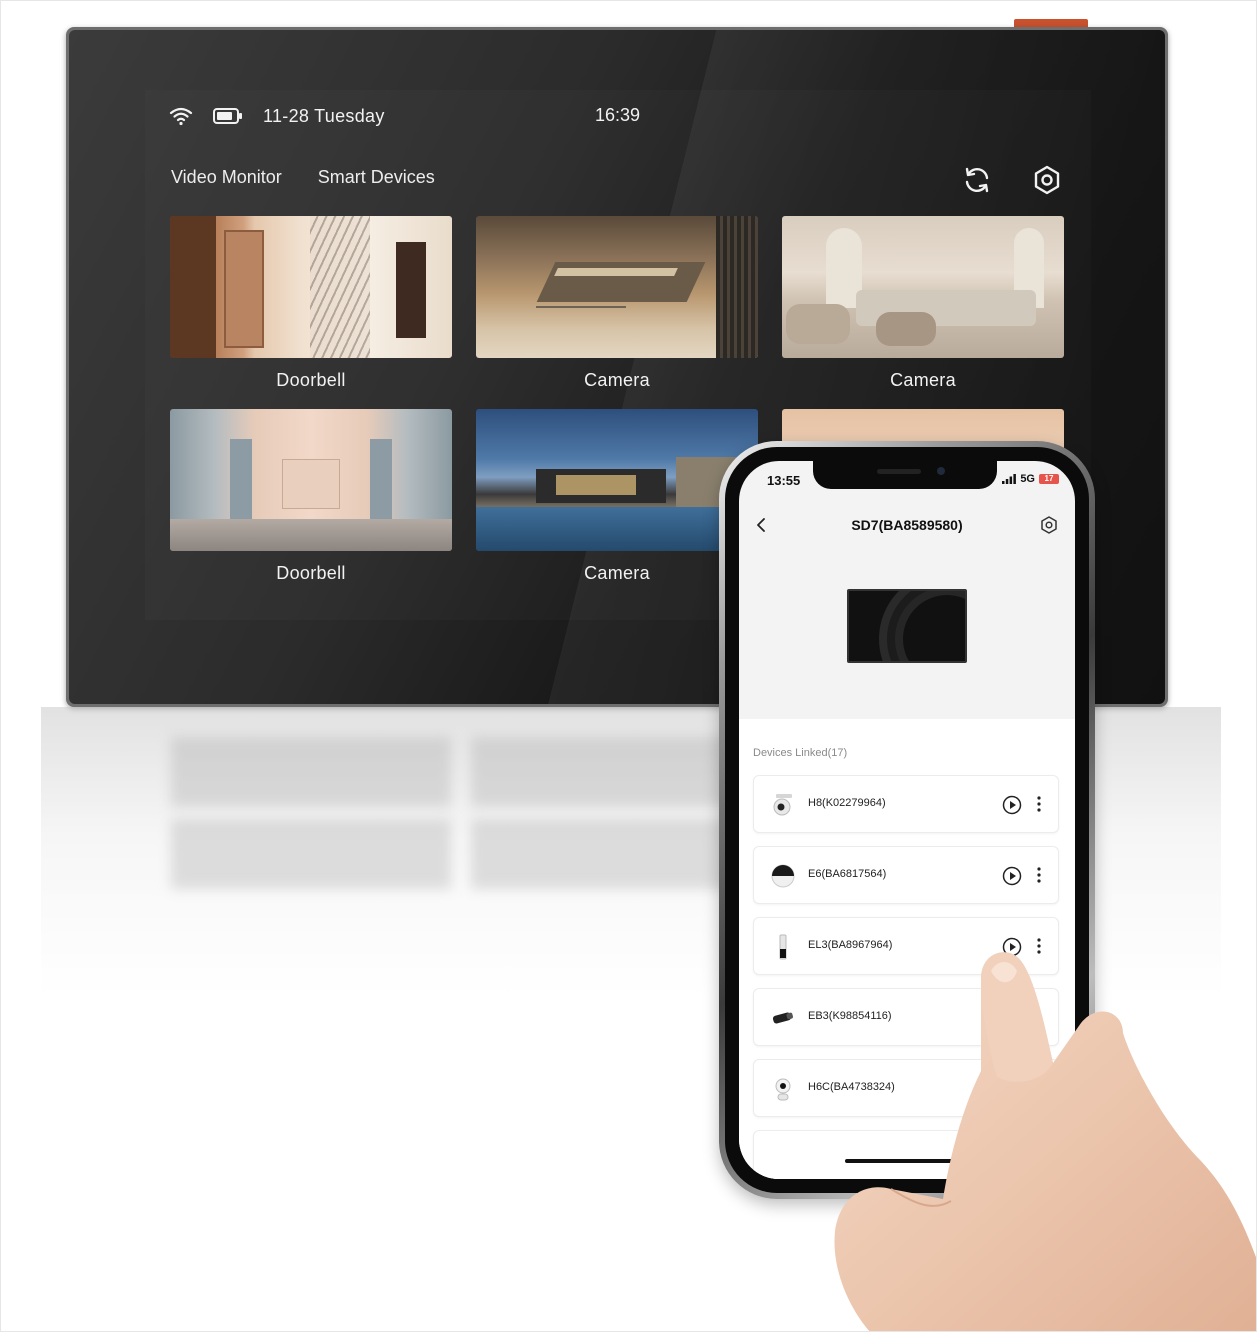 The height and width of the screenshot is (1332, 1257). What do you see at coordinates (783, 1089) in the screenshot?
I see `indoor-camera-icon` at bounding box center [783, 1089].